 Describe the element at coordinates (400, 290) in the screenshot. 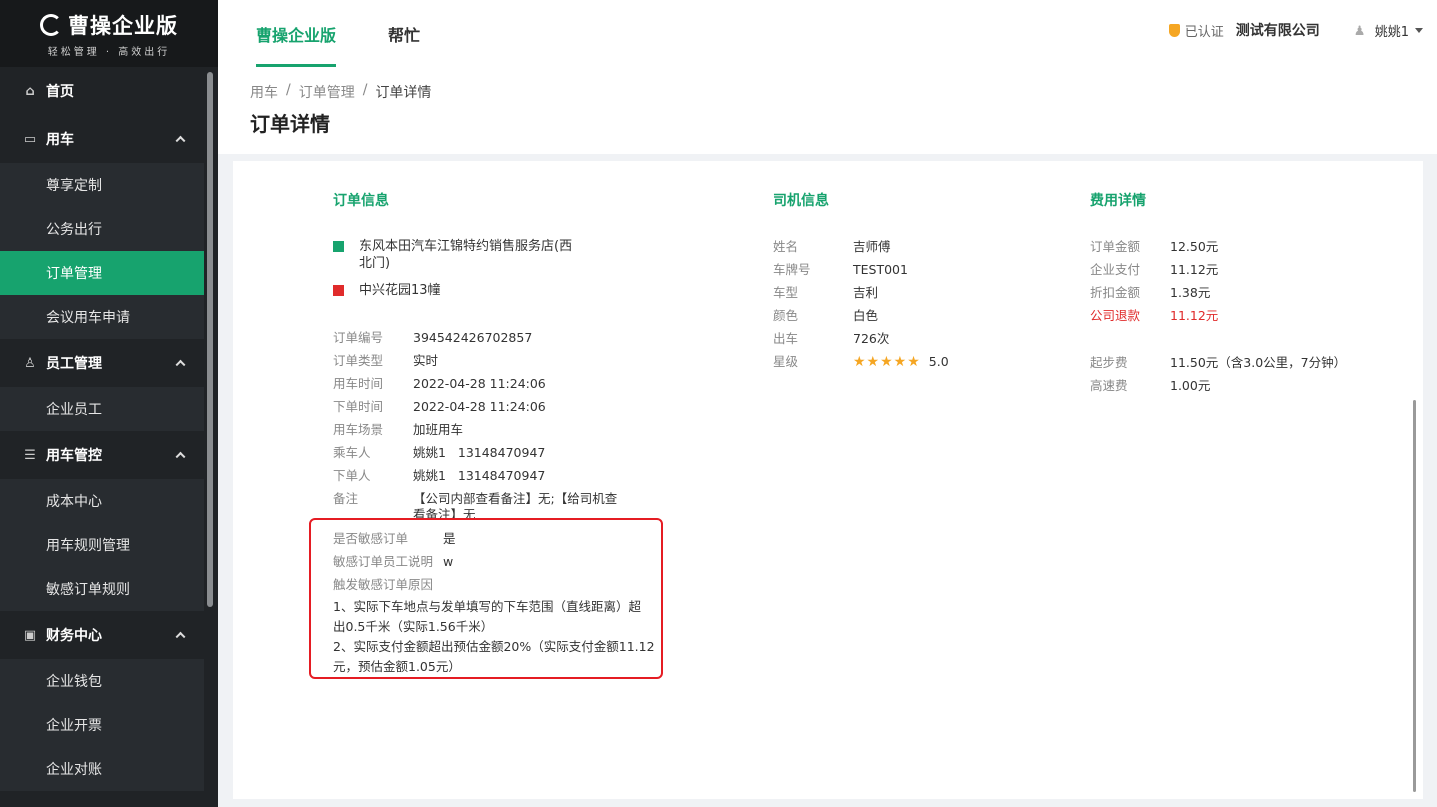

I see `end-address-text: 中兴花园13幢` at that location.